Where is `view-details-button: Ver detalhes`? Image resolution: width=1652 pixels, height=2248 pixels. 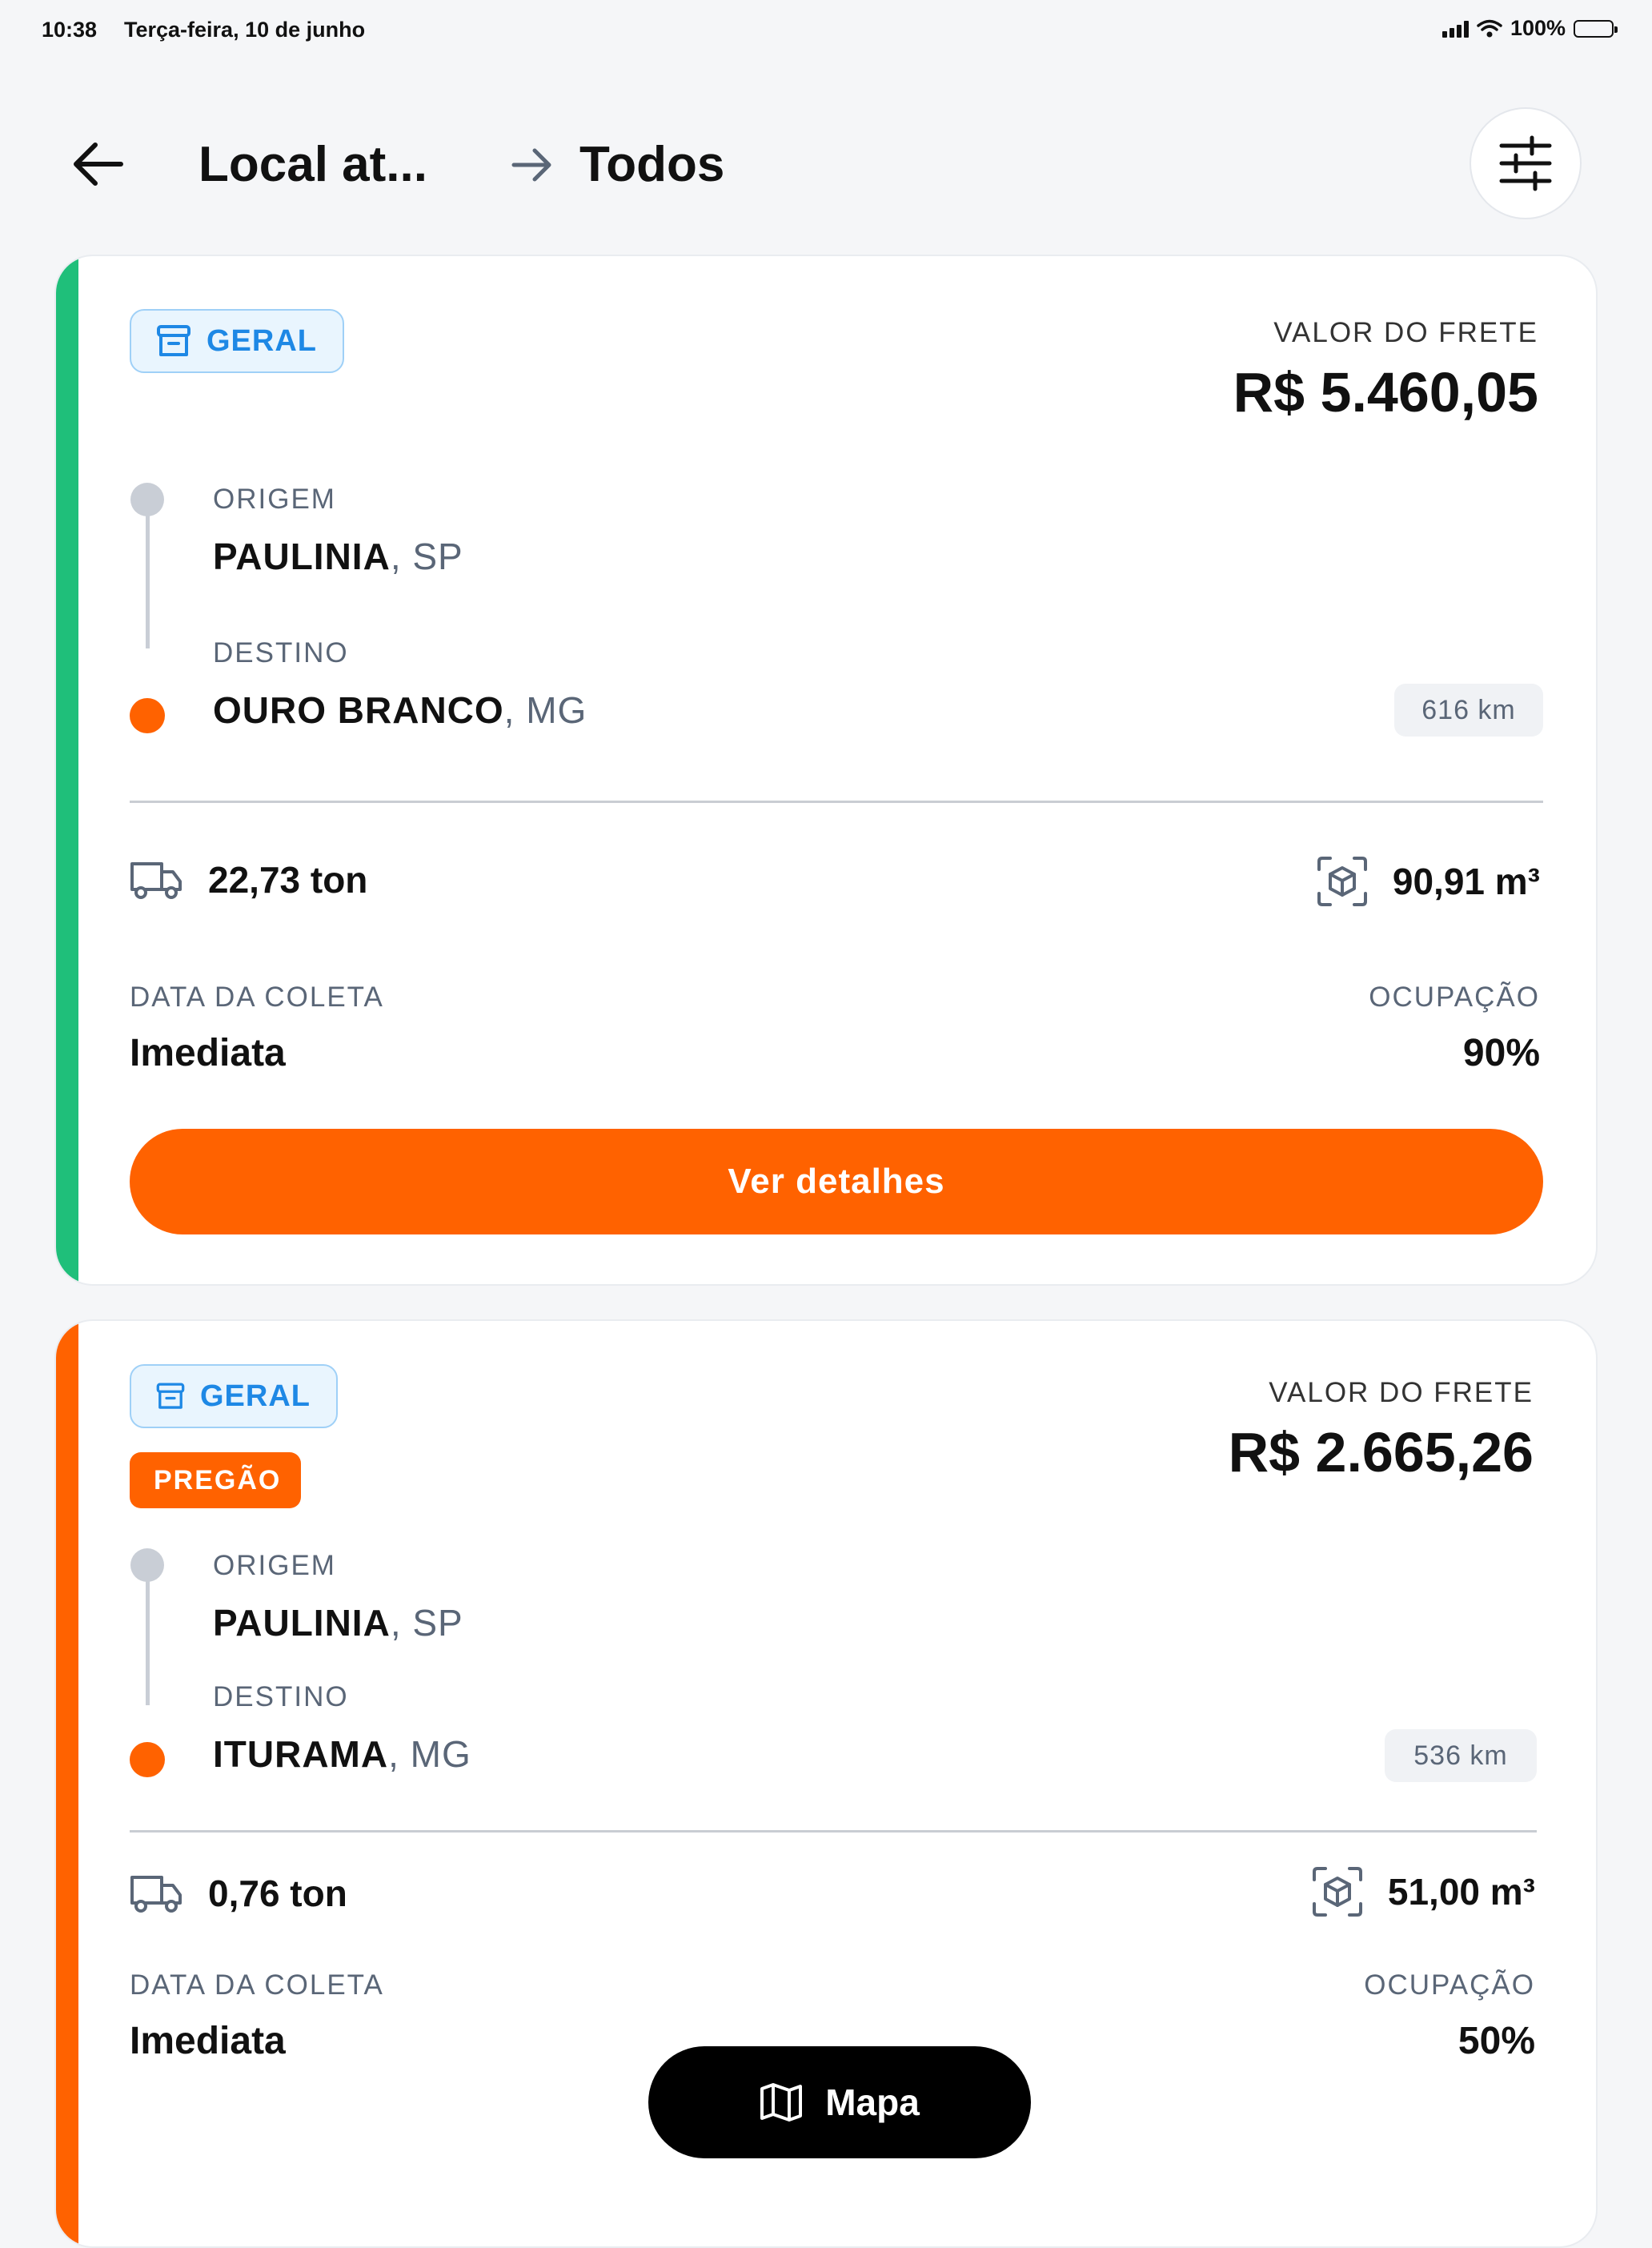 view-details-button: Ver detalhes is located at coordinates (836, 1181).